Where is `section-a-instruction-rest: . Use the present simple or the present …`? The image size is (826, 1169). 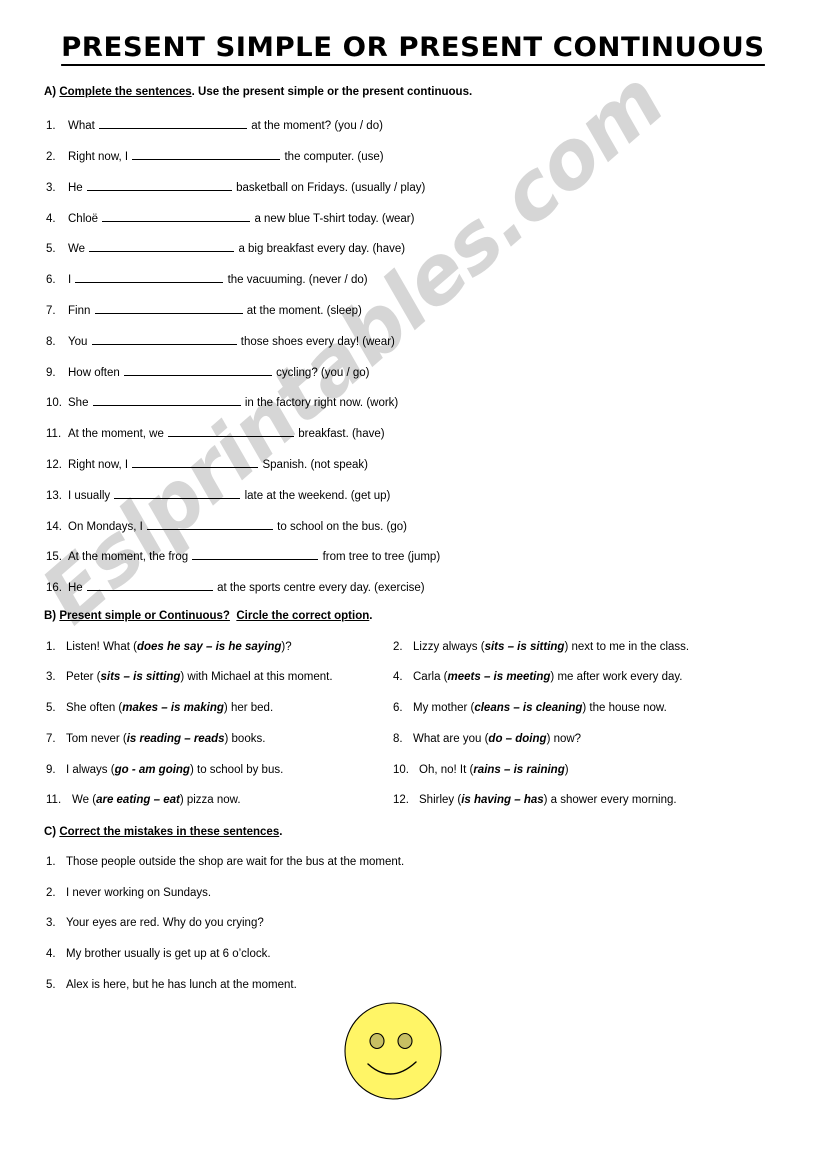
section-a-instruction-rest: . Use the present simple or the present … is located at coordinates (332, 92).